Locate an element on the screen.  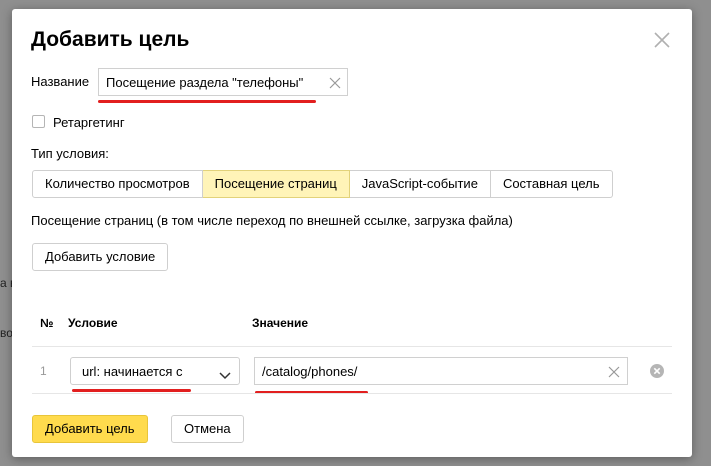
name-label: Название is located at coordinates (60, 81).